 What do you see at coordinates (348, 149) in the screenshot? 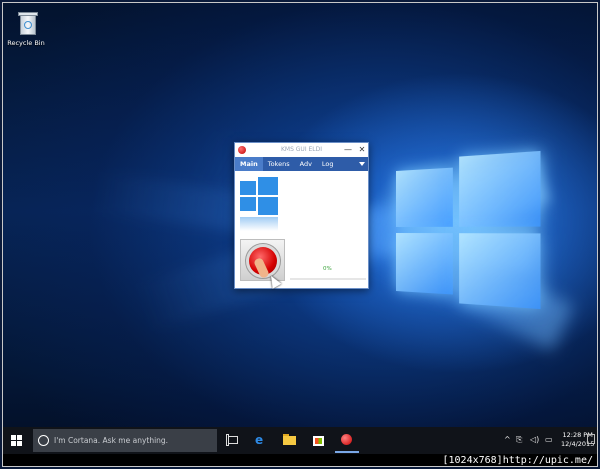
I see `minimize-button: —` at bounding box center [348, 149].